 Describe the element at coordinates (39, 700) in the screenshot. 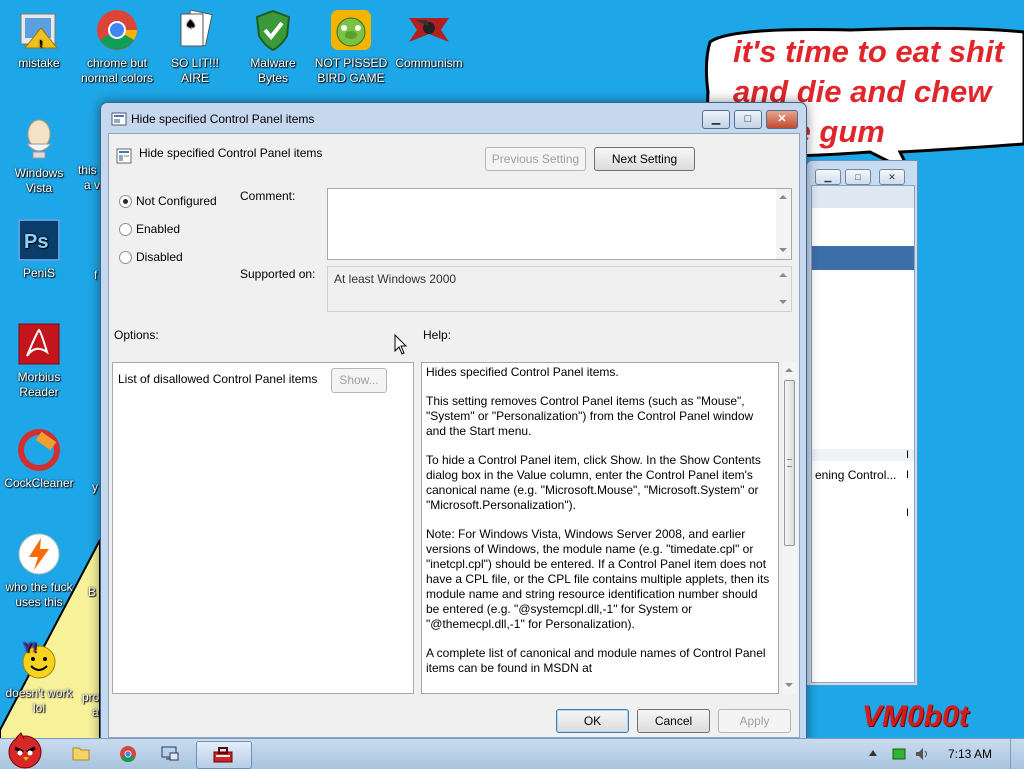

I see `desktop-icon-label: doesn't work lol` at that location.